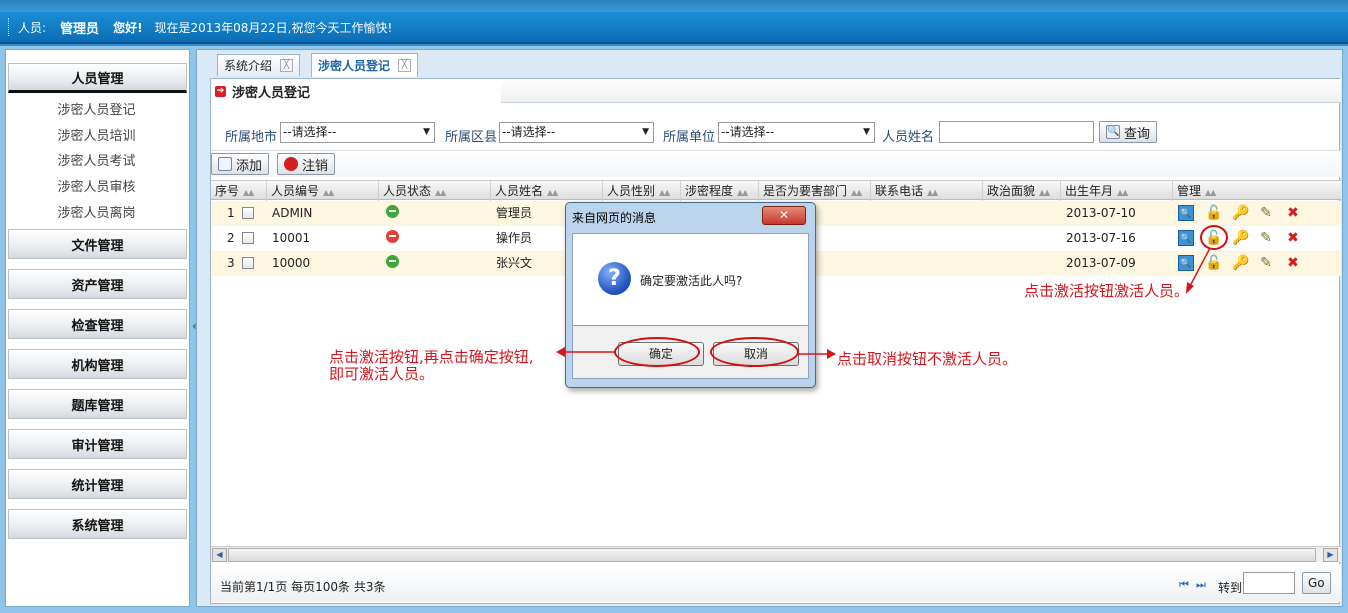  What do you see at coordinates (899, 191) in the screenshot?
I see `column-header-label: 联系电话` at bounding box center [899, 191].